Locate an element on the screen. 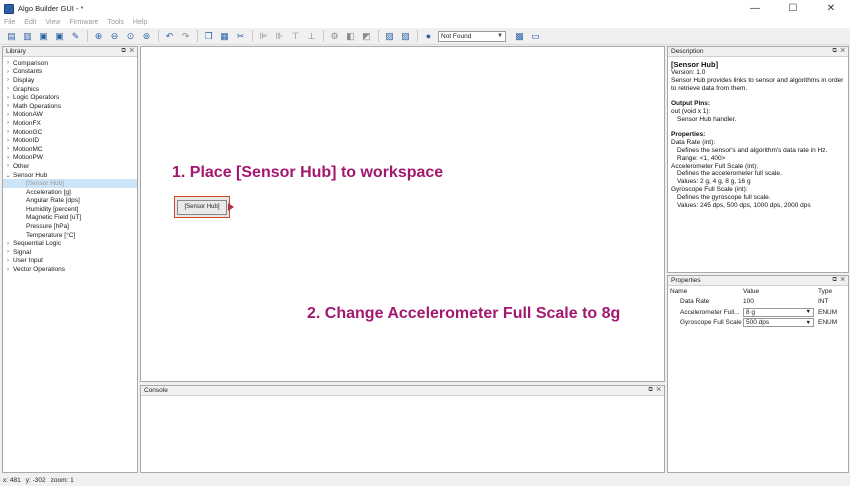 The image size is (850, 486). library-category: › MotionMC is located at coordinates (70, 149).